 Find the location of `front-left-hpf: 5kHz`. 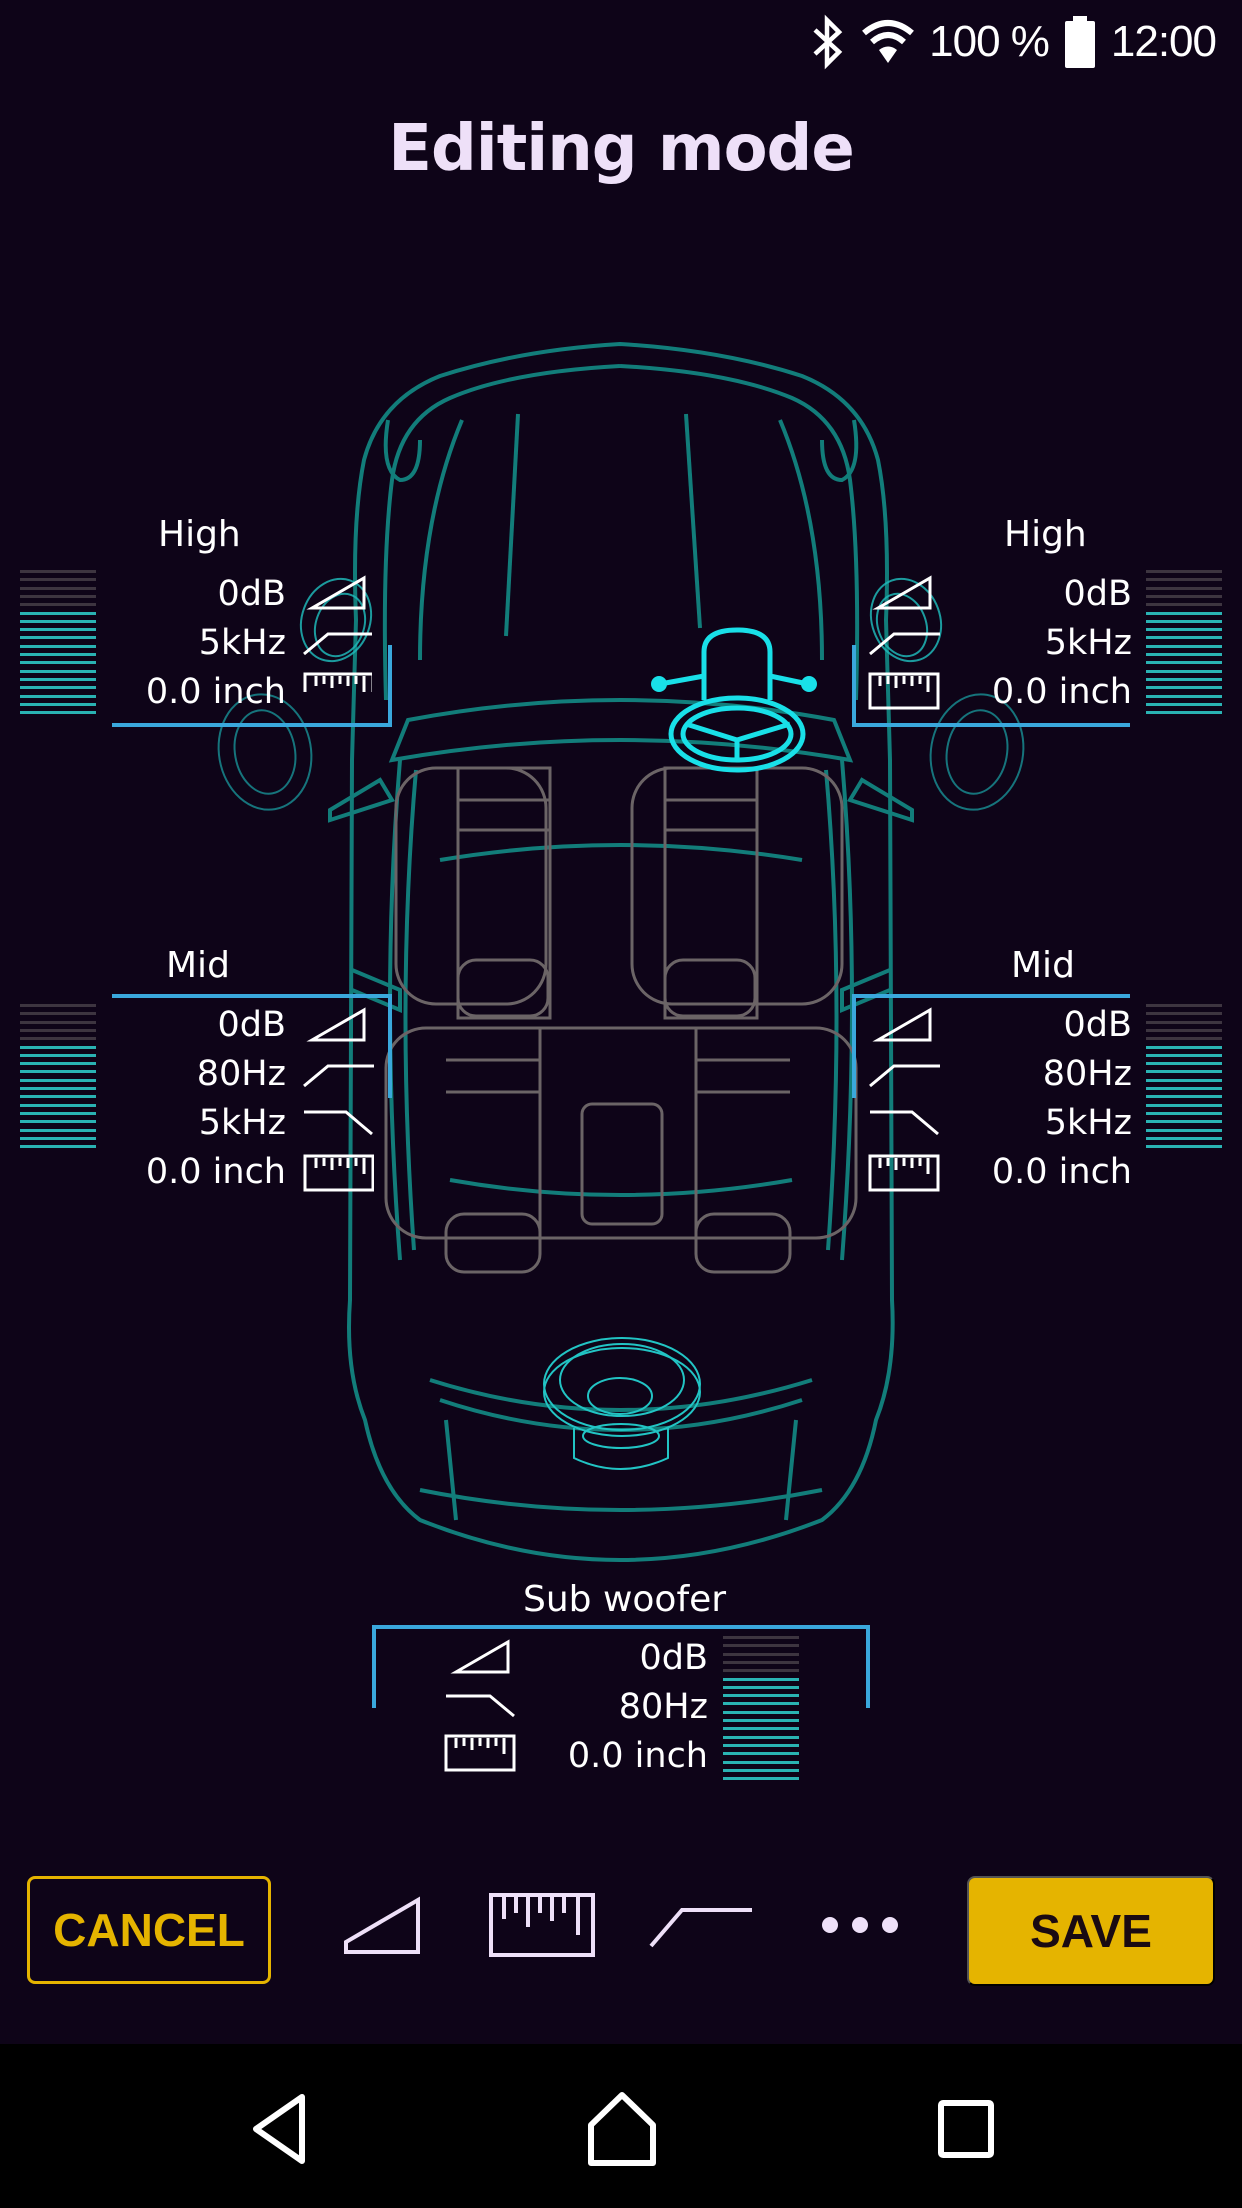

front-left-hpf: 5kHz is located at coordinates (242, 643).